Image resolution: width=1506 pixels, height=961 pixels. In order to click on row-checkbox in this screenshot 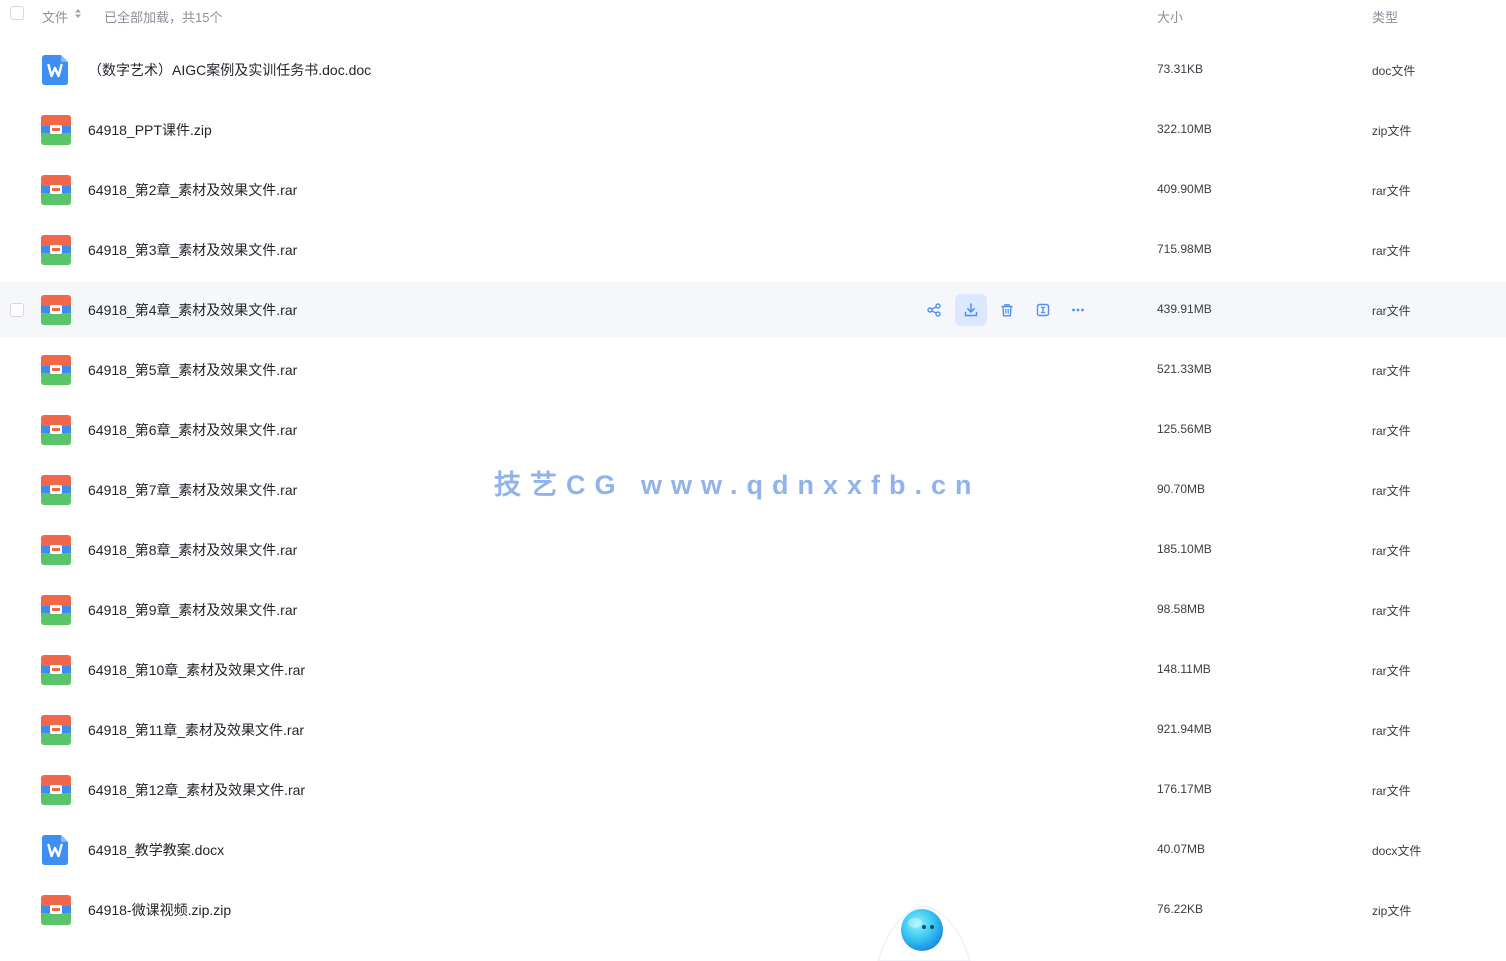, I will do `click(17, 310)`.